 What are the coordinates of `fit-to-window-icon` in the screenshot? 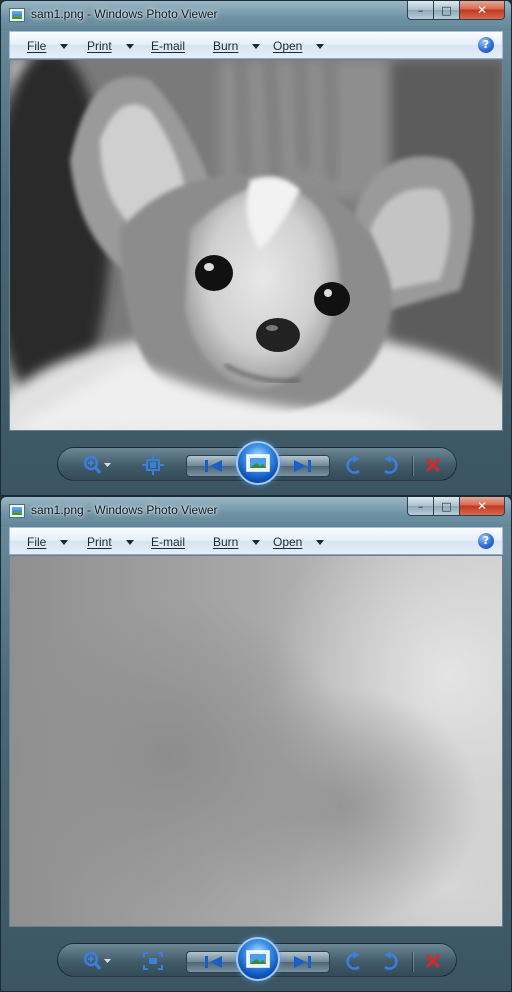 It's located at (153, 961).